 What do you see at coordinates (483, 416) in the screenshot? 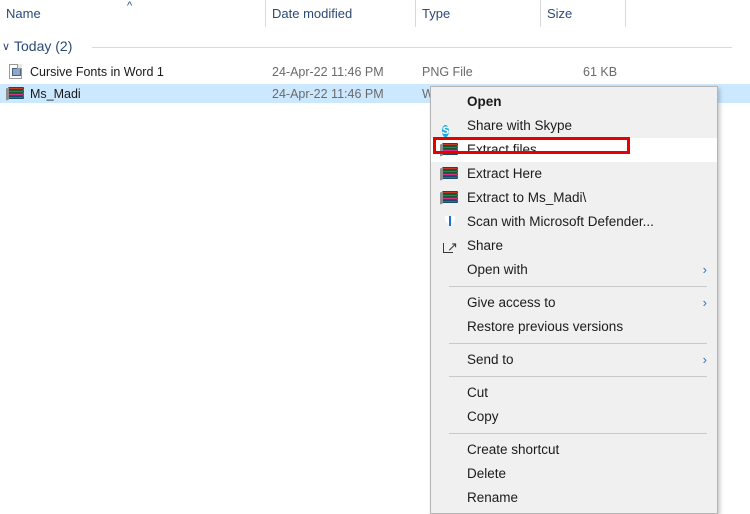
I see `menu-item-label: Copy` at bounding box center [483, 416].